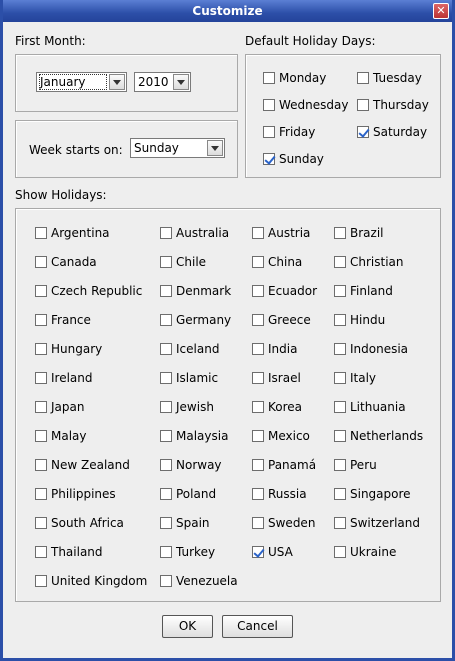 Image resolution: width=455 pixels, height=661 pixels. What do you see at coordinates (283, 523) in the screenshot?
I see `holiday-checkbox-sweden: Sweden` at bounding box center [283, 523].